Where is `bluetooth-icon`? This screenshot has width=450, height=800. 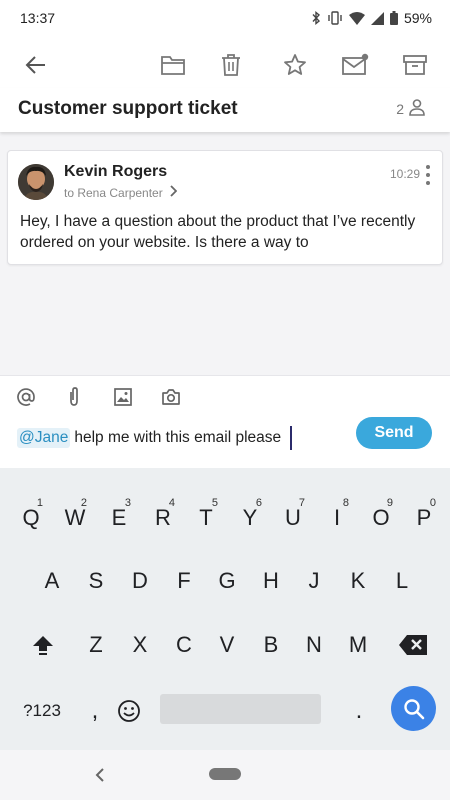 bluetooth-icon is located at coordinates (316, 18).